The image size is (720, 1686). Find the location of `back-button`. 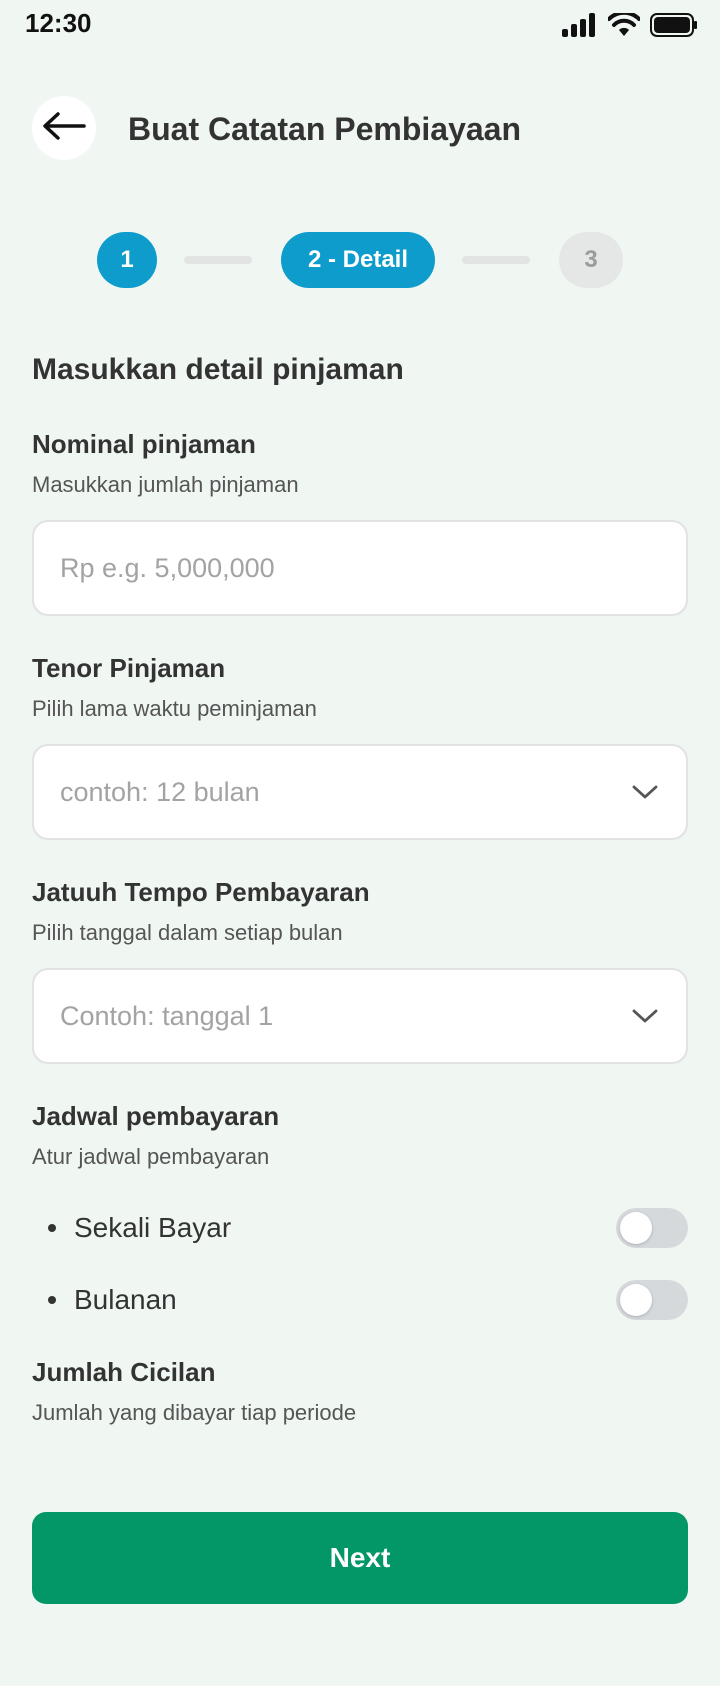

back-button is located at coordinates (64, 128).